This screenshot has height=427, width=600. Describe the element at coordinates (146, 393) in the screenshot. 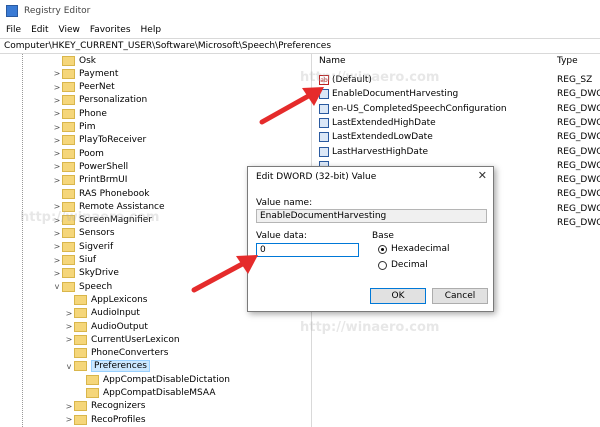

I see `tree-item: AppCompatDisableMSAA` at that location.